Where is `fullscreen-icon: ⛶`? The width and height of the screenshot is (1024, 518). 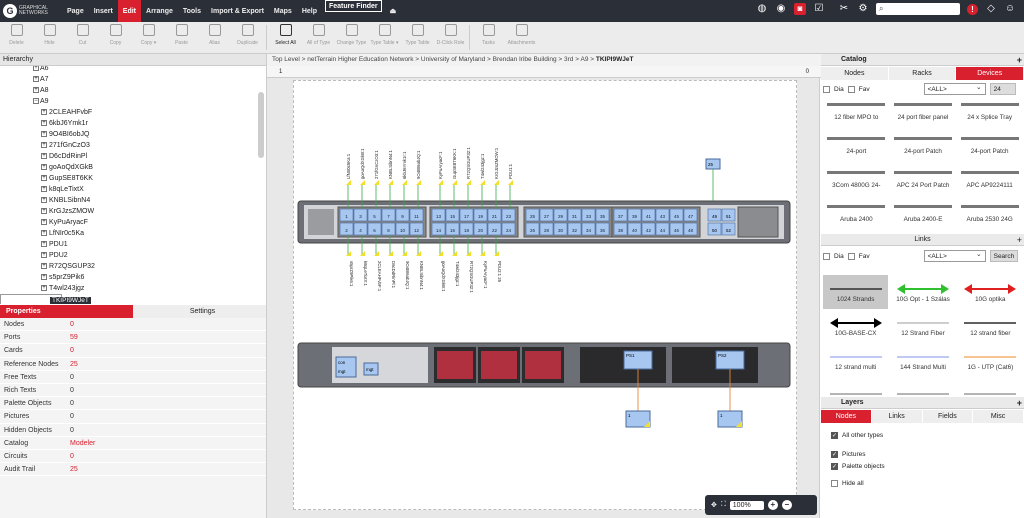
fullscreen-icon: ⛶ is located at coordinates (723, 505).